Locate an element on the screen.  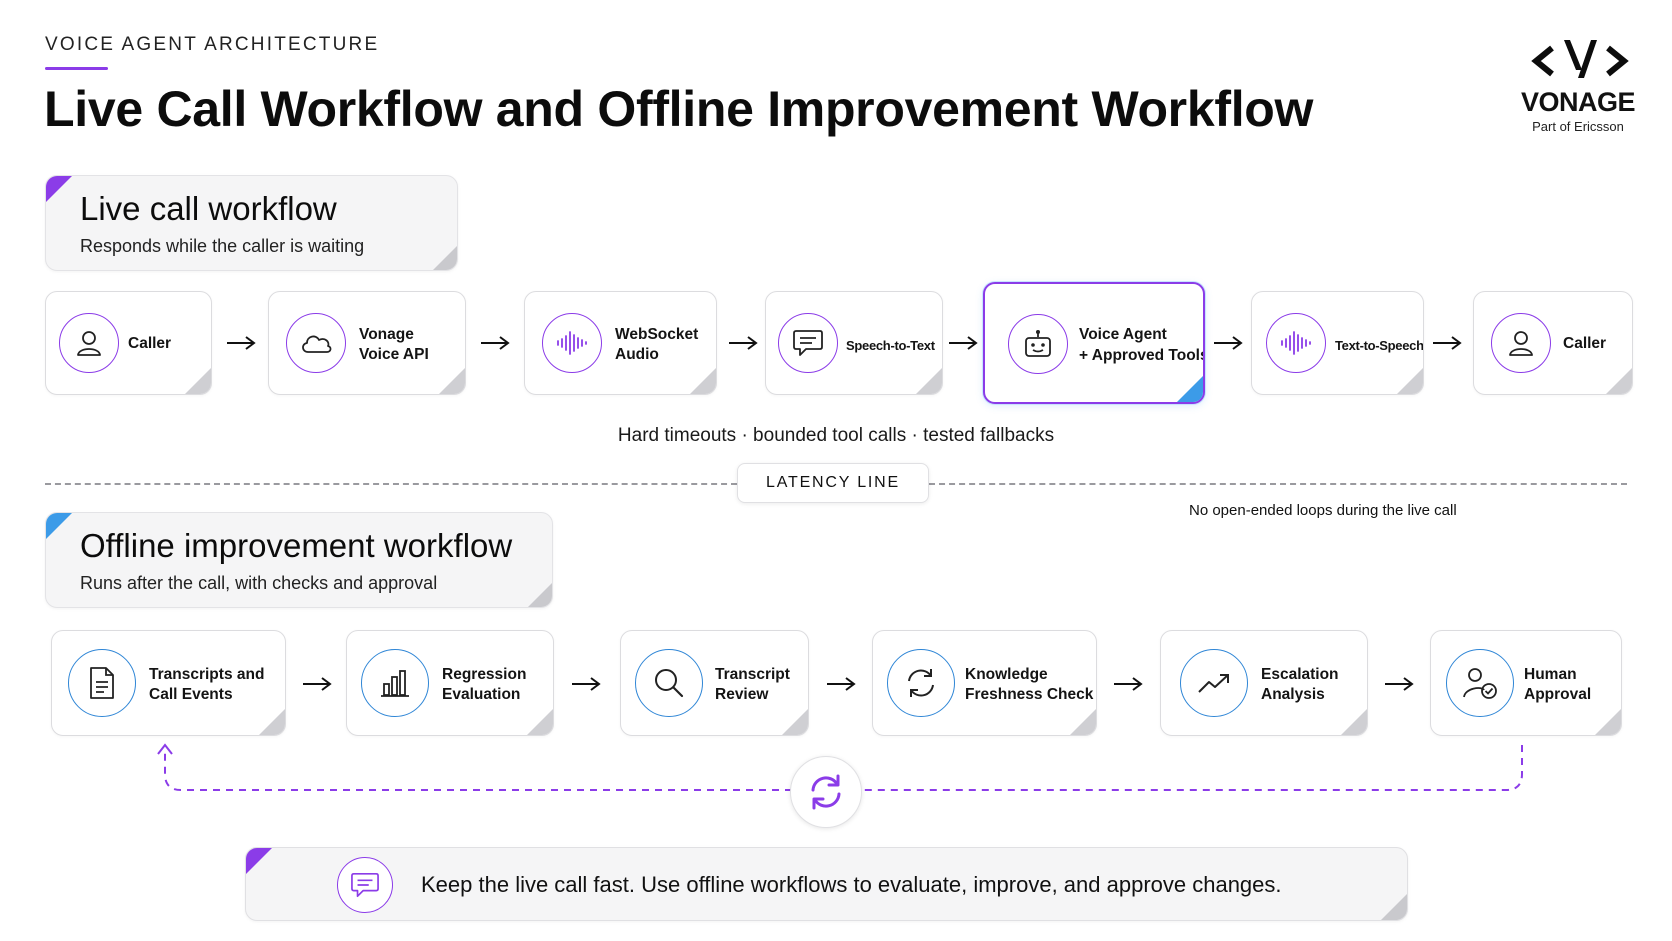
document-icon is located at coordinates (102, 683).